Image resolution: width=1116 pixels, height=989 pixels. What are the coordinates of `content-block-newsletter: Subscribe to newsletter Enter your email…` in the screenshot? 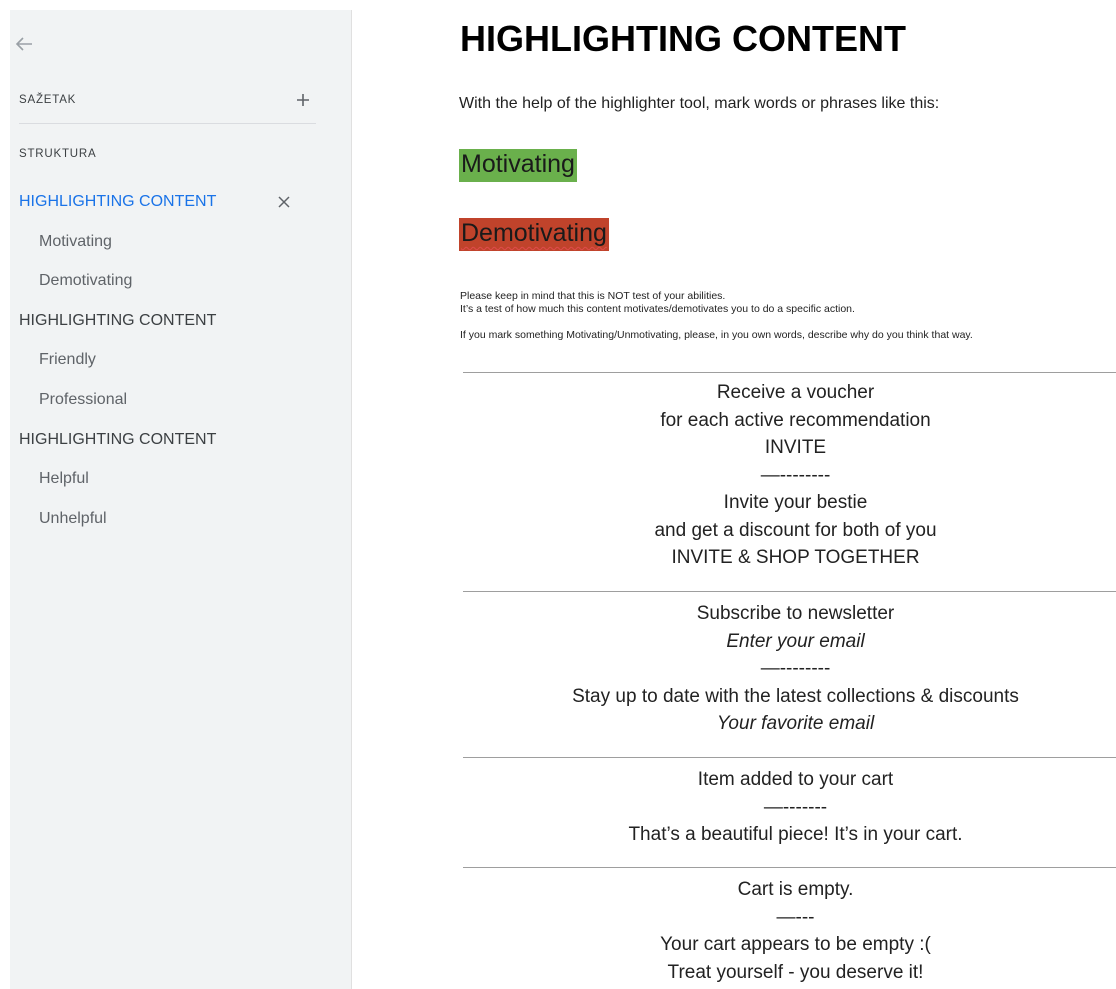 It's located at (789, 669).